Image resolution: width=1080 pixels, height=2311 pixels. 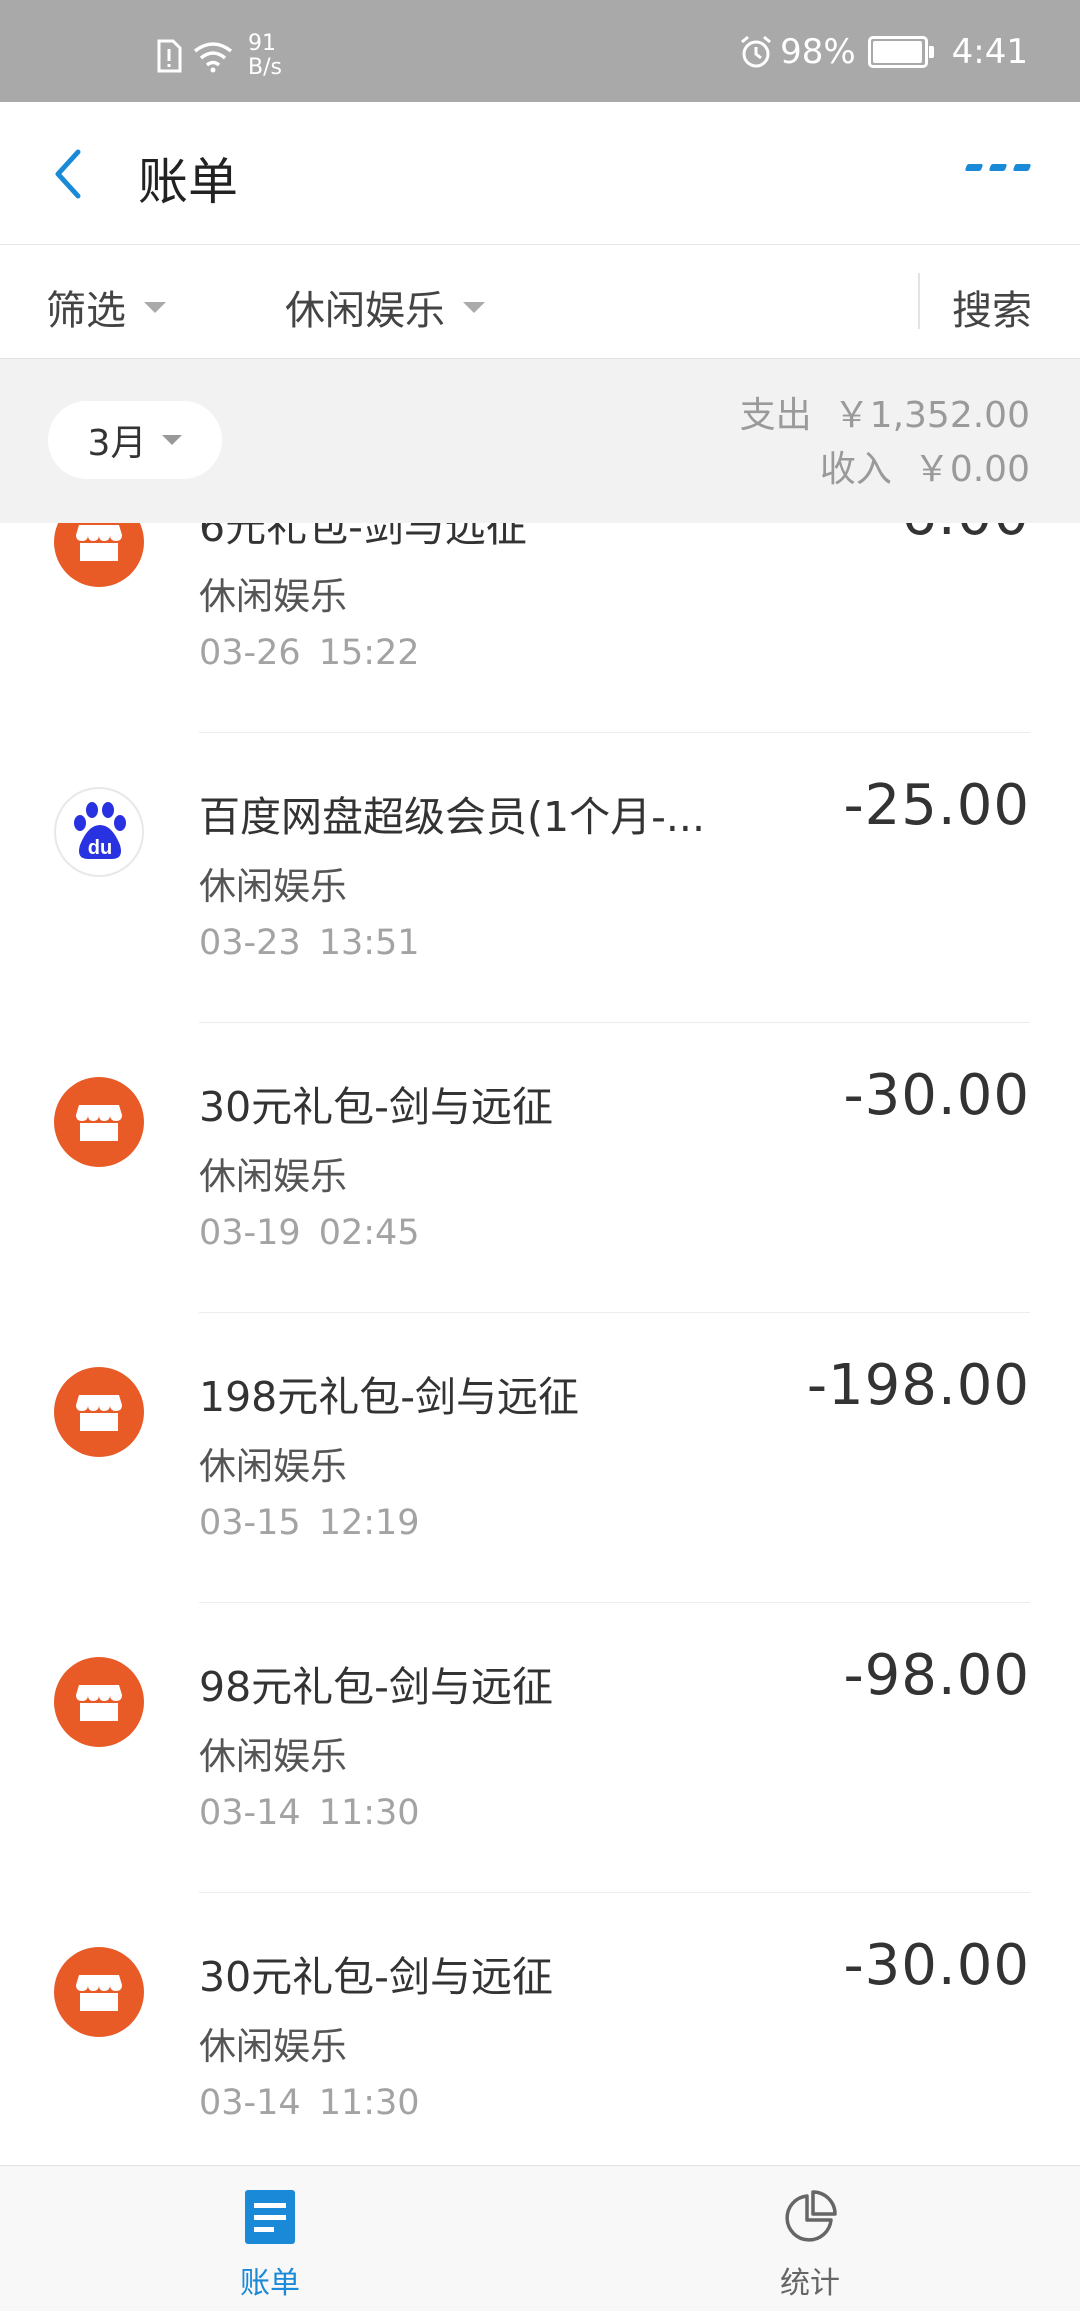 I want to click on transaction-amount: -198.00, so click(x=918, y=1385).